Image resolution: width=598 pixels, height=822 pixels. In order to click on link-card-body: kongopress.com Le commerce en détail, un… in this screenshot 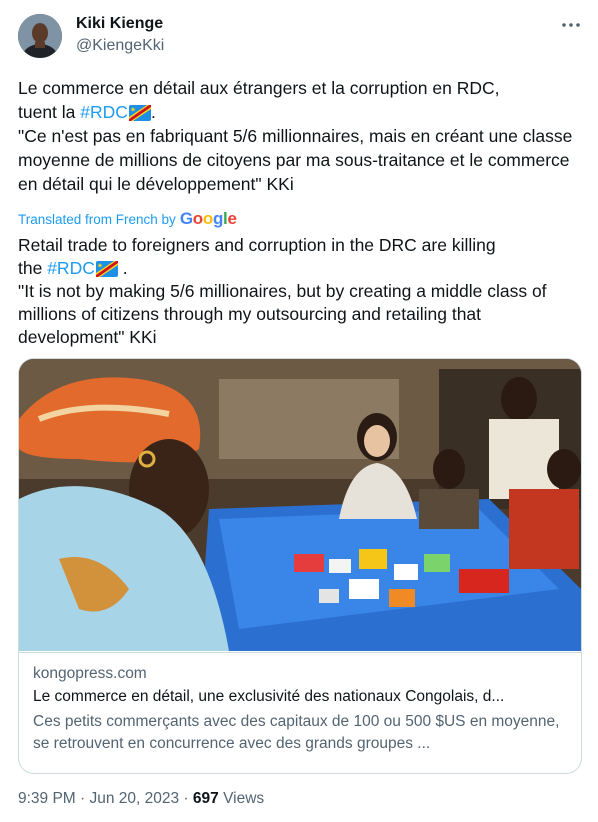, I will do `click(300, 712)`.